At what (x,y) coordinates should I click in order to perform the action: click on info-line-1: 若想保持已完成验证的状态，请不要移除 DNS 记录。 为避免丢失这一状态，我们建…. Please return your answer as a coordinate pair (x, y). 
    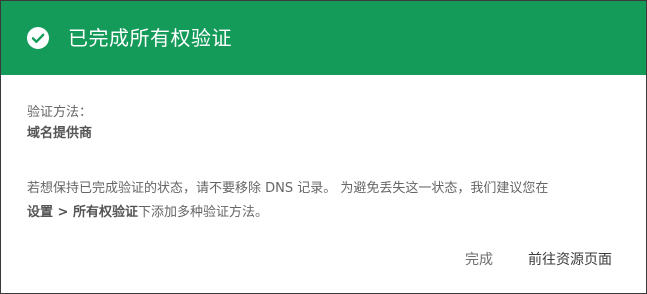
    Looking at the image, I should click on (288, 188).